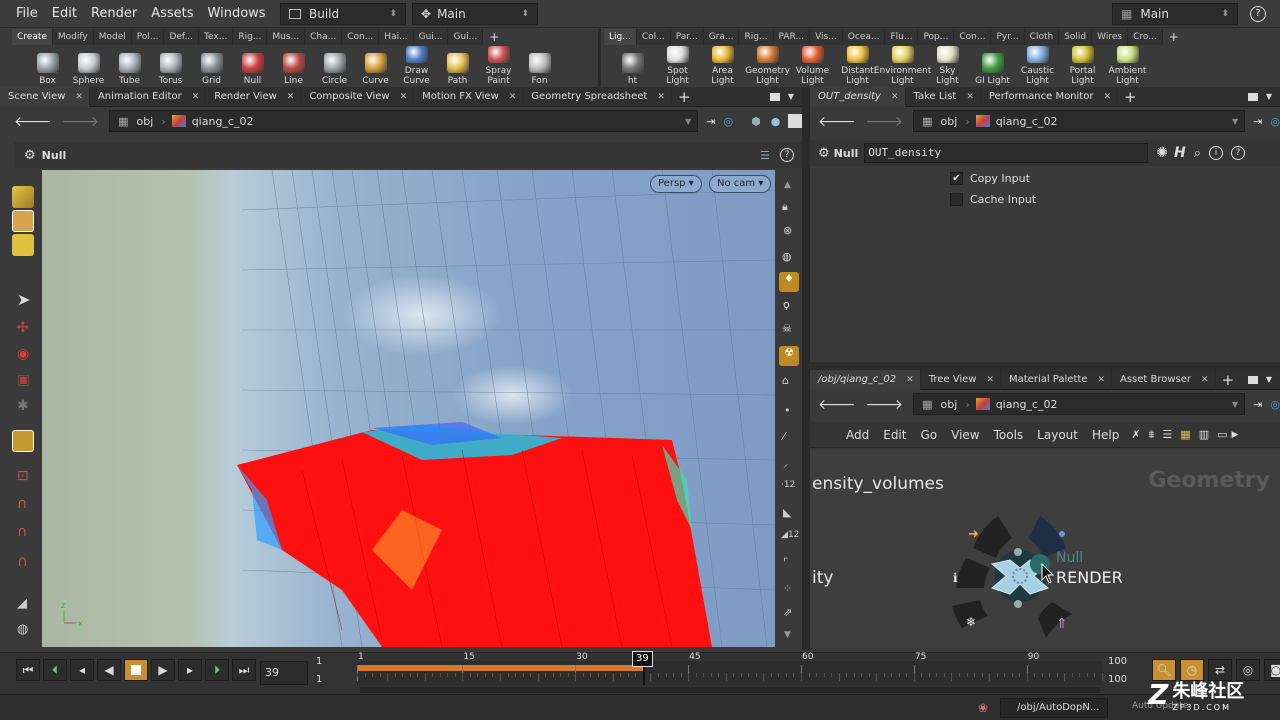 This screenshot has height=720, width=1280. What do you see at coordinates (22, 603) in the screenshot?
I see `paint-icon: ◢` at bounding box center [22, 603].